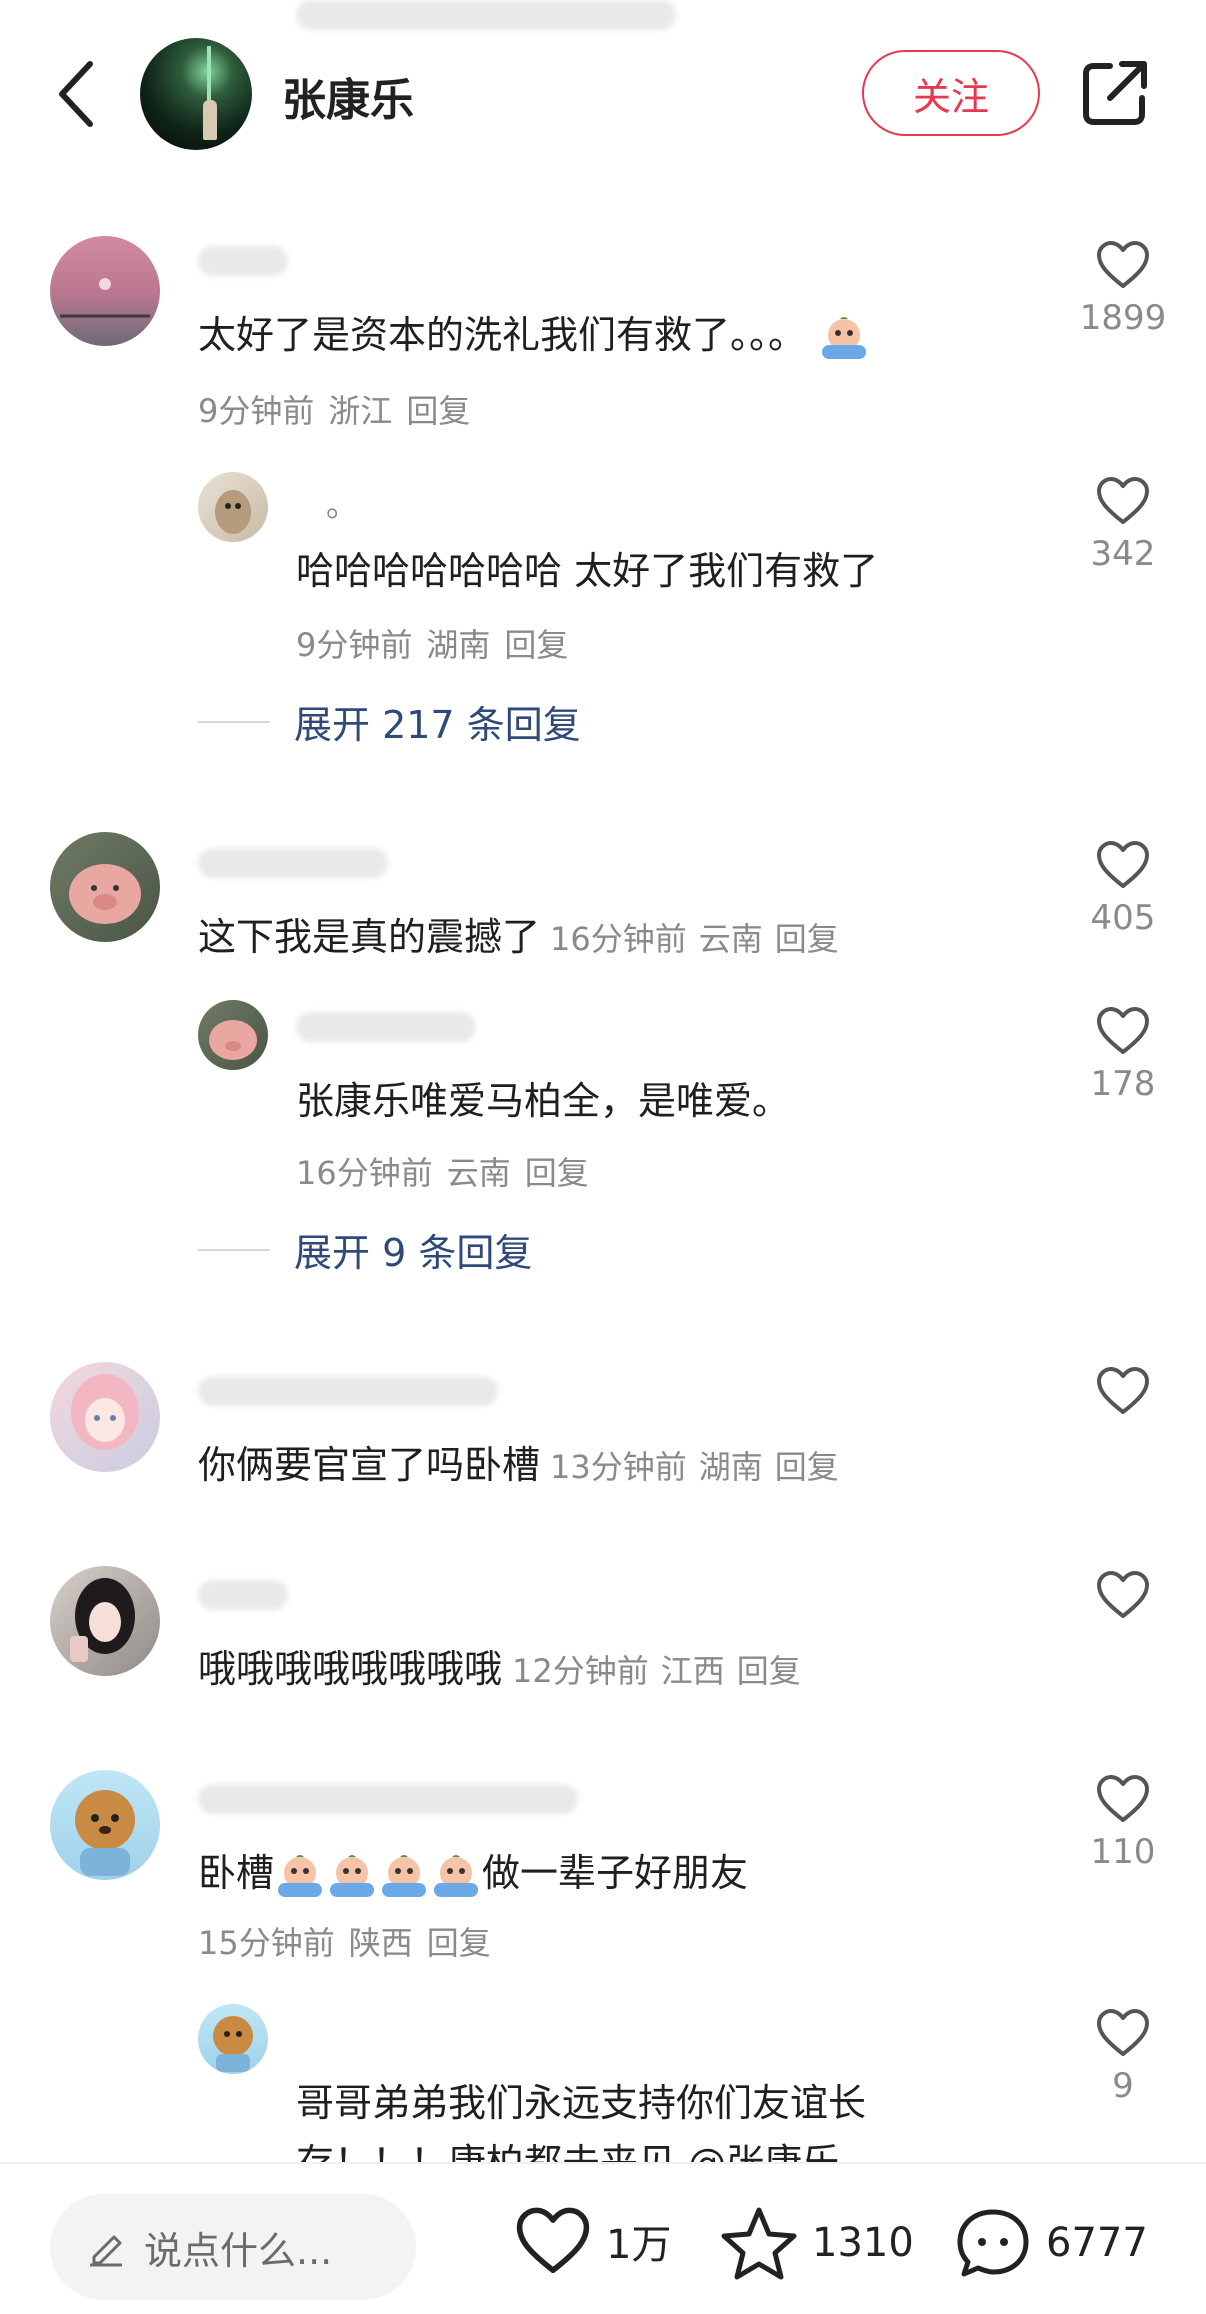 The height and width of the screenshot is (2314, 1206). What do you see at coordinates (656, 1671) in the screenshot?
I see `comment-meta: 12分钟前 江西 回复` at bounding box center [656, 1671].